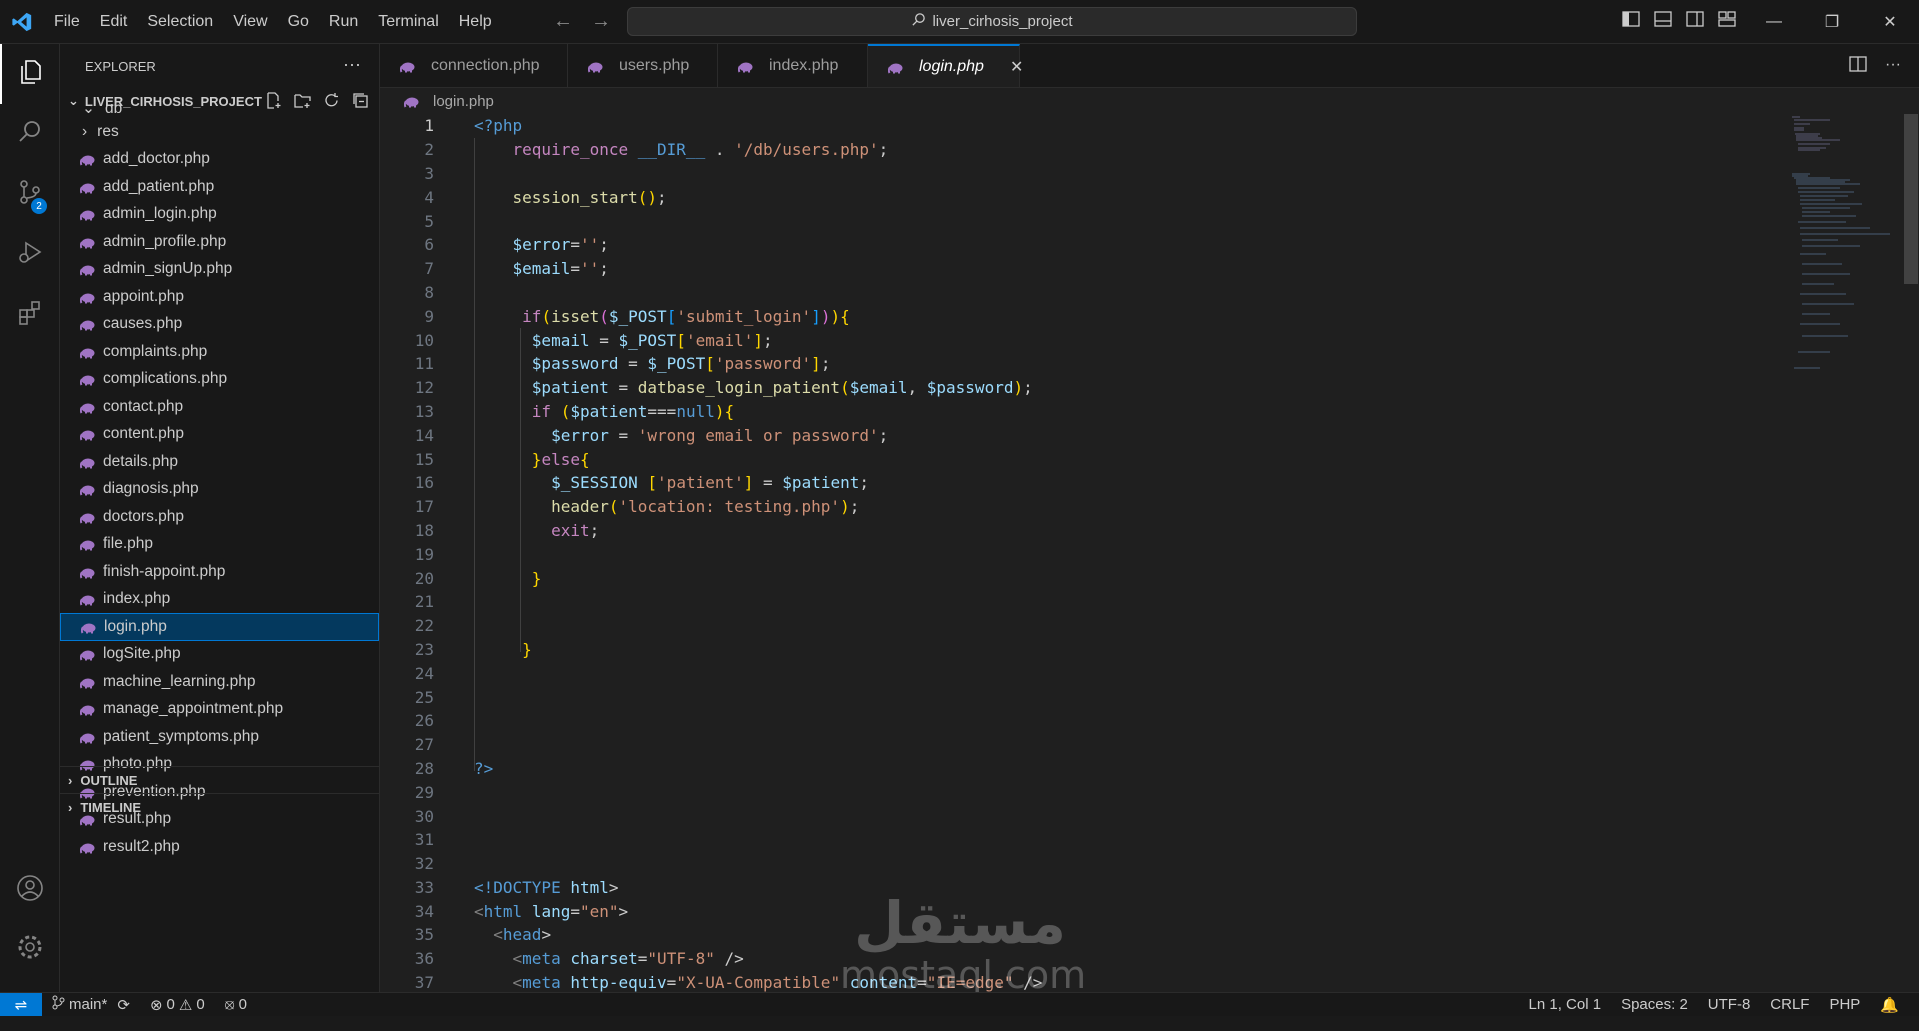  Describe the element at coordinates (219, 779) in the screenshot. I see `outline-section: › OUTLINE` at that location.